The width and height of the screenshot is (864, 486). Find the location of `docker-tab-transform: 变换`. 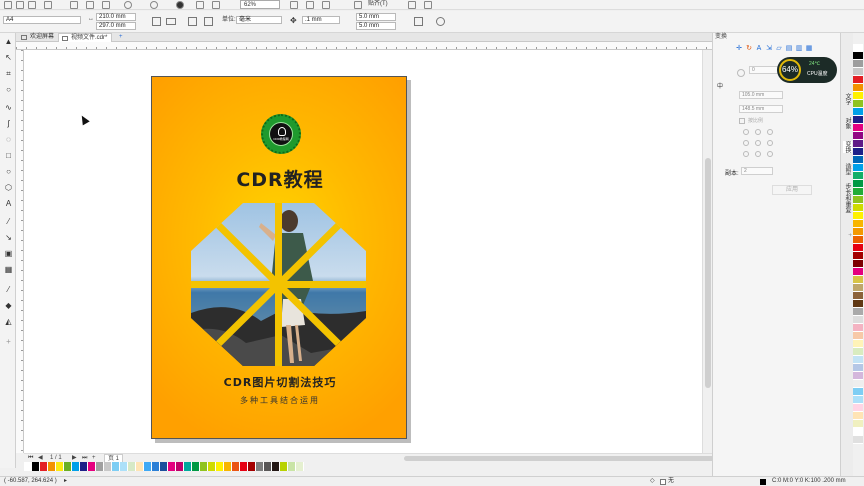

docker-tab-transform: 变换 is located at coordinates (847, 147).